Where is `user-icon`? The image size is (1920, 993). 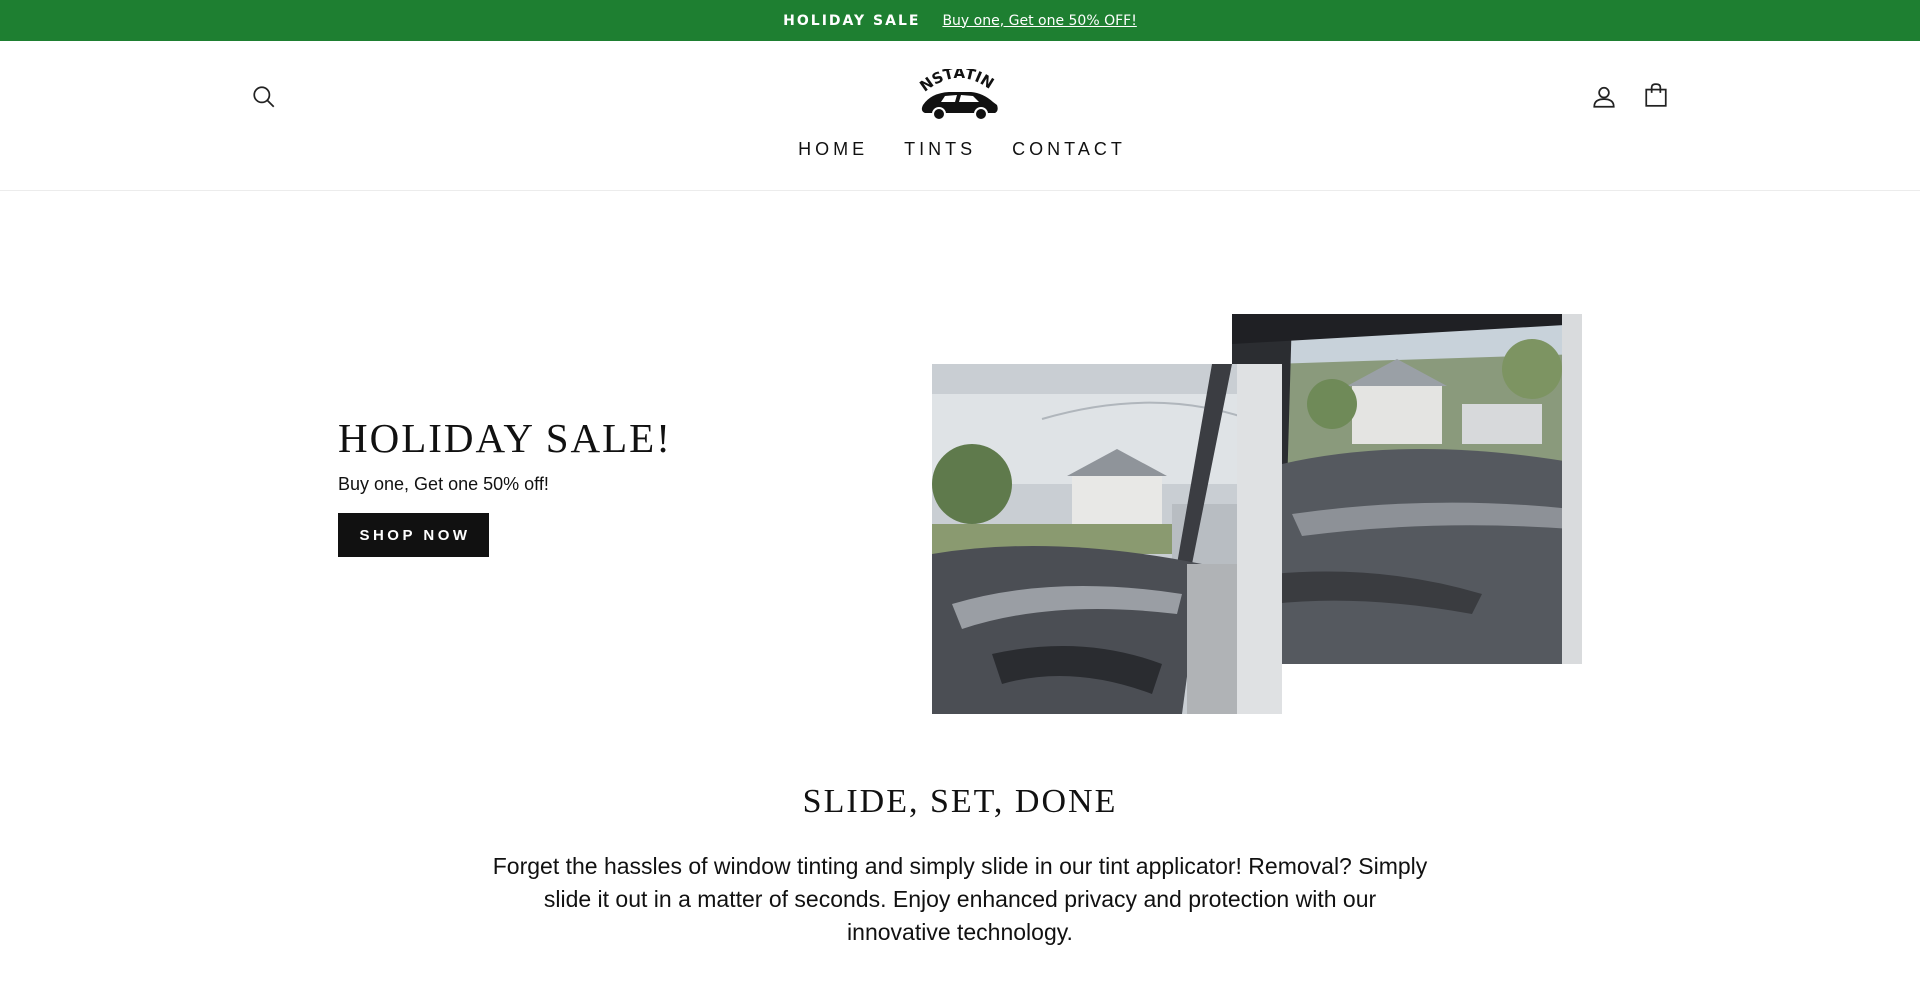
user-icon is located at coordinates (1604, 97).